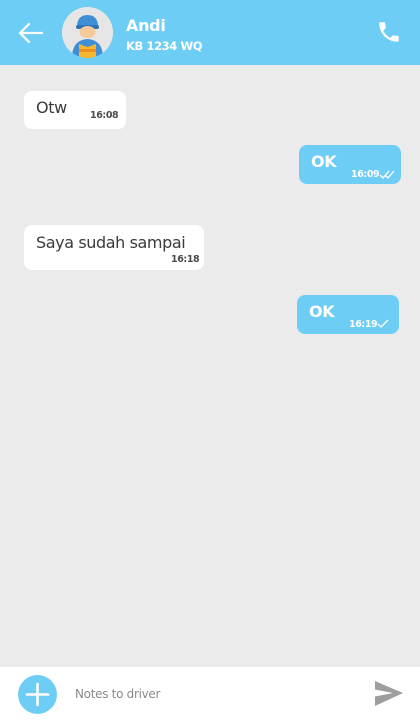 Image resolution: width=420 pixels, height=720 pixels. I want to click on check-icon, so click(383, 323).